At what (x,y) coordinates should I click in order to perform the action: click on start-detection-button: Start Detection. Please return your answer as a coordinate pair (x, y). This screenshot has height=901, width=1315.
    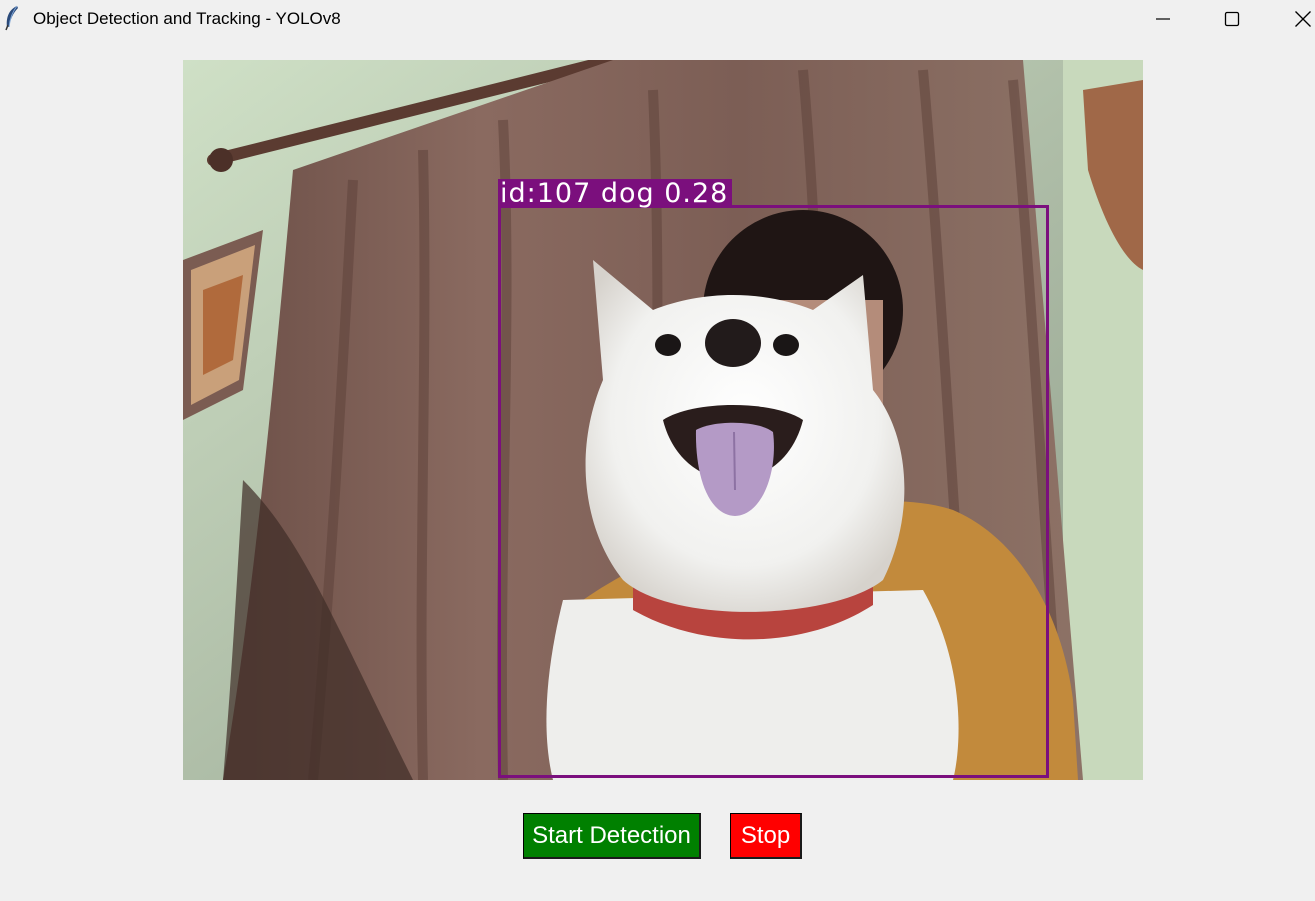
    Looking at the image, I should click on (612, 836).